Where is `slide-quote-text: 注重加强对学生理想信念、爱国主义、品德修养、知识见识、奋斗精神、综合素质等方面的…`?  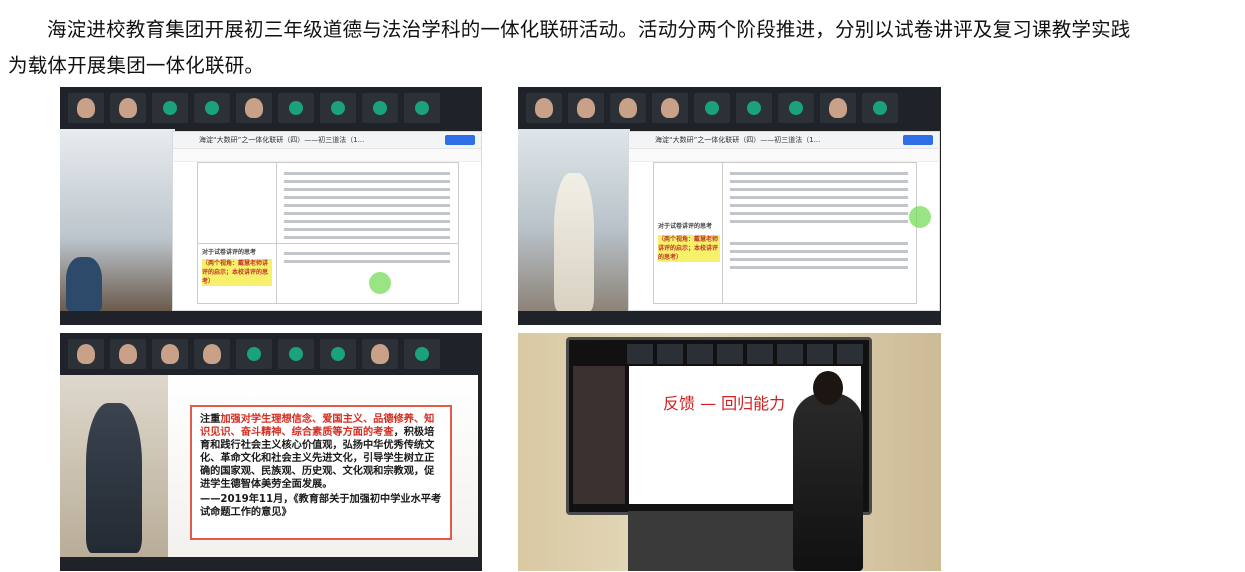 slide-quote-text: 注重加强对学生理想信念、爱国主义、品德修养、知识见识、奋斗精神、综合素质等方面的… is located at coordinates (317, 452).